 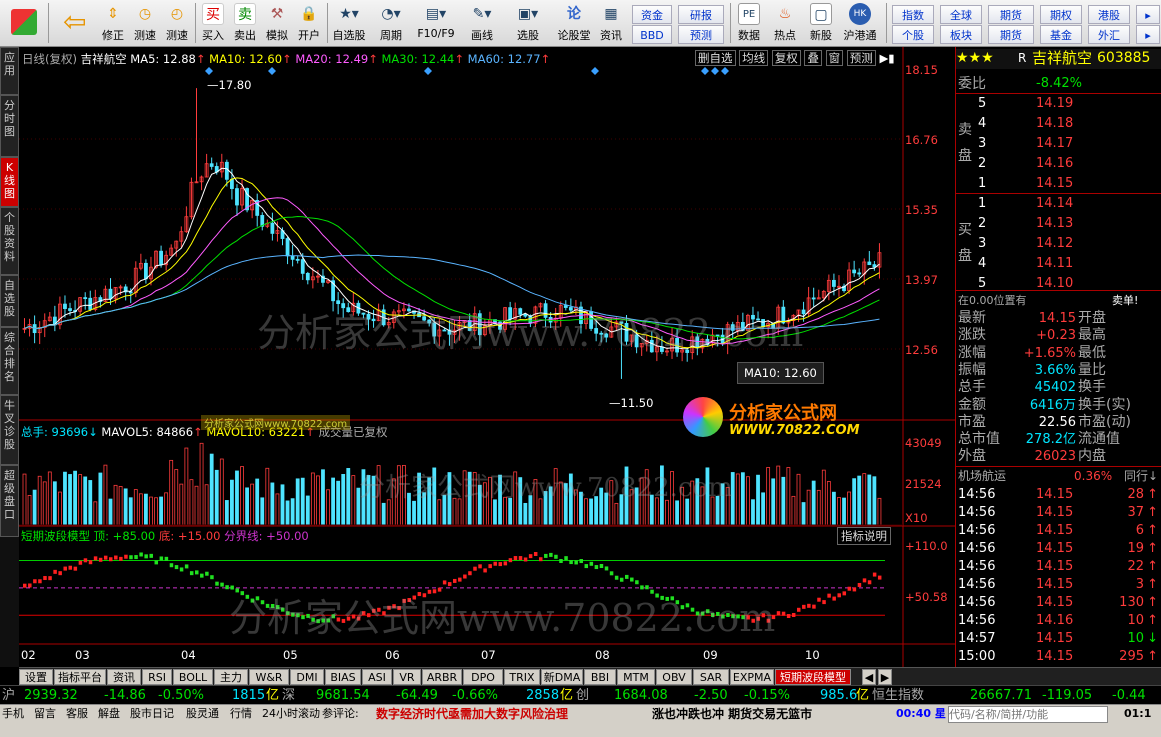 What do you see at coordinates (786, 58) in the screenshot?
I see `adjust-button: 复权` at bounding box center [786, 58].